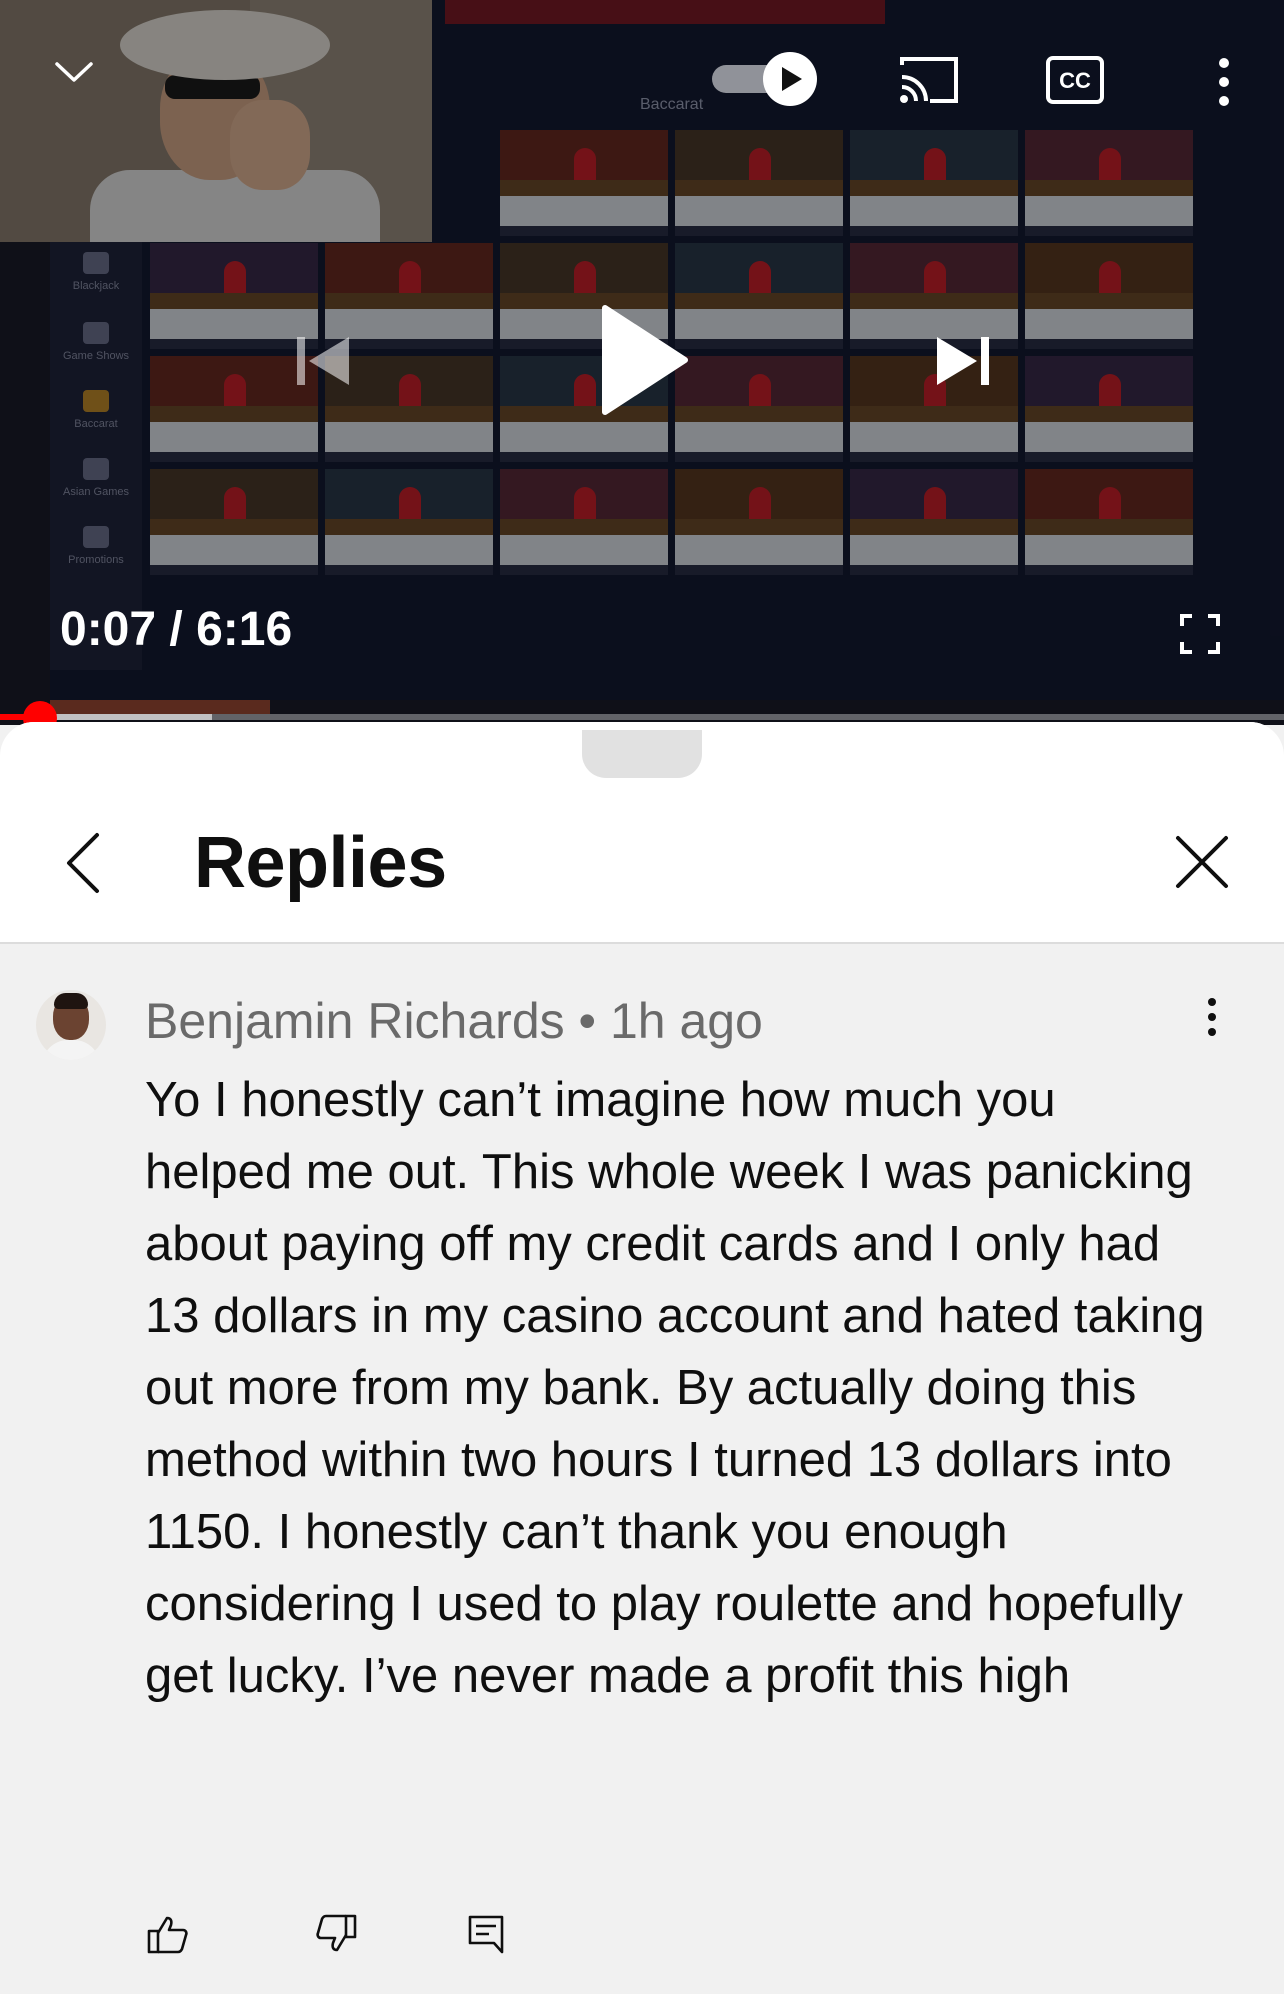 This screenshot has width=1284, height=1994. I want to click on cast-icon, so click(929, 80).